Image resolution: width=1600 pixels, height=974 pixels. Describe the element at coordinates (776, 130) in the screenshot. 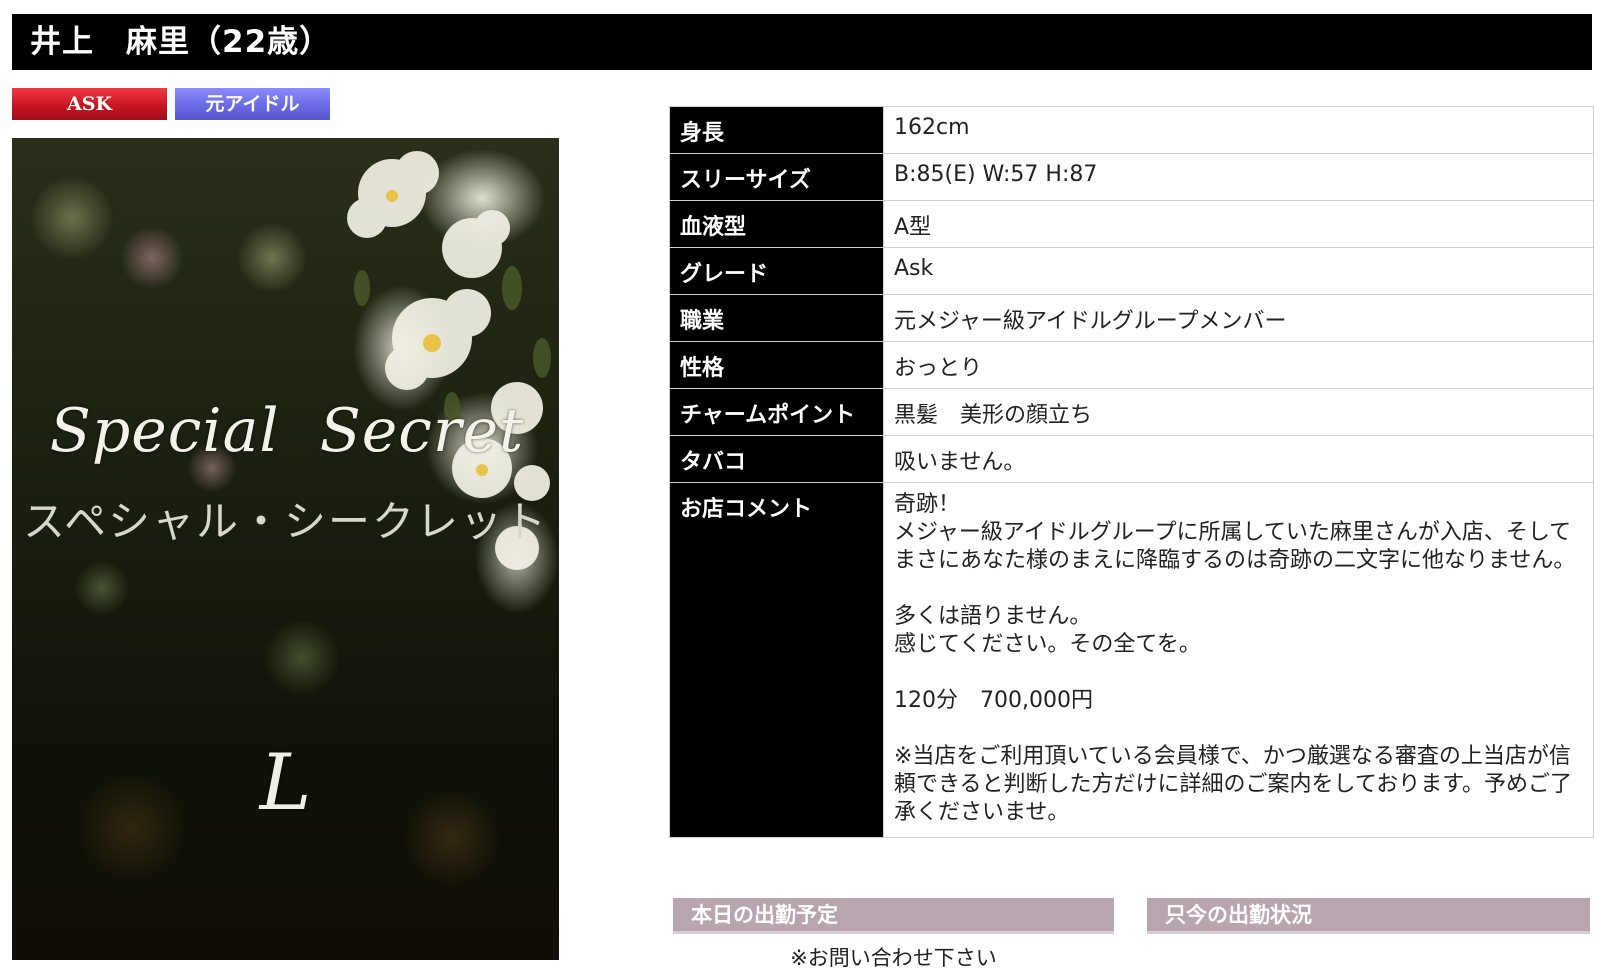

I see `profile-label: 身長` at that location.